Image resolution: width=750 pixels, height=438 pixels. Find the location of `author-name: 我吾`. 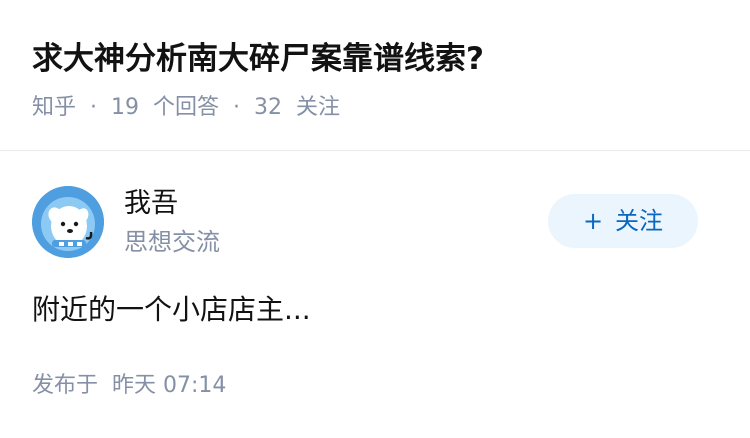

author-name: 我吾 is located at coordinates (151, 204).